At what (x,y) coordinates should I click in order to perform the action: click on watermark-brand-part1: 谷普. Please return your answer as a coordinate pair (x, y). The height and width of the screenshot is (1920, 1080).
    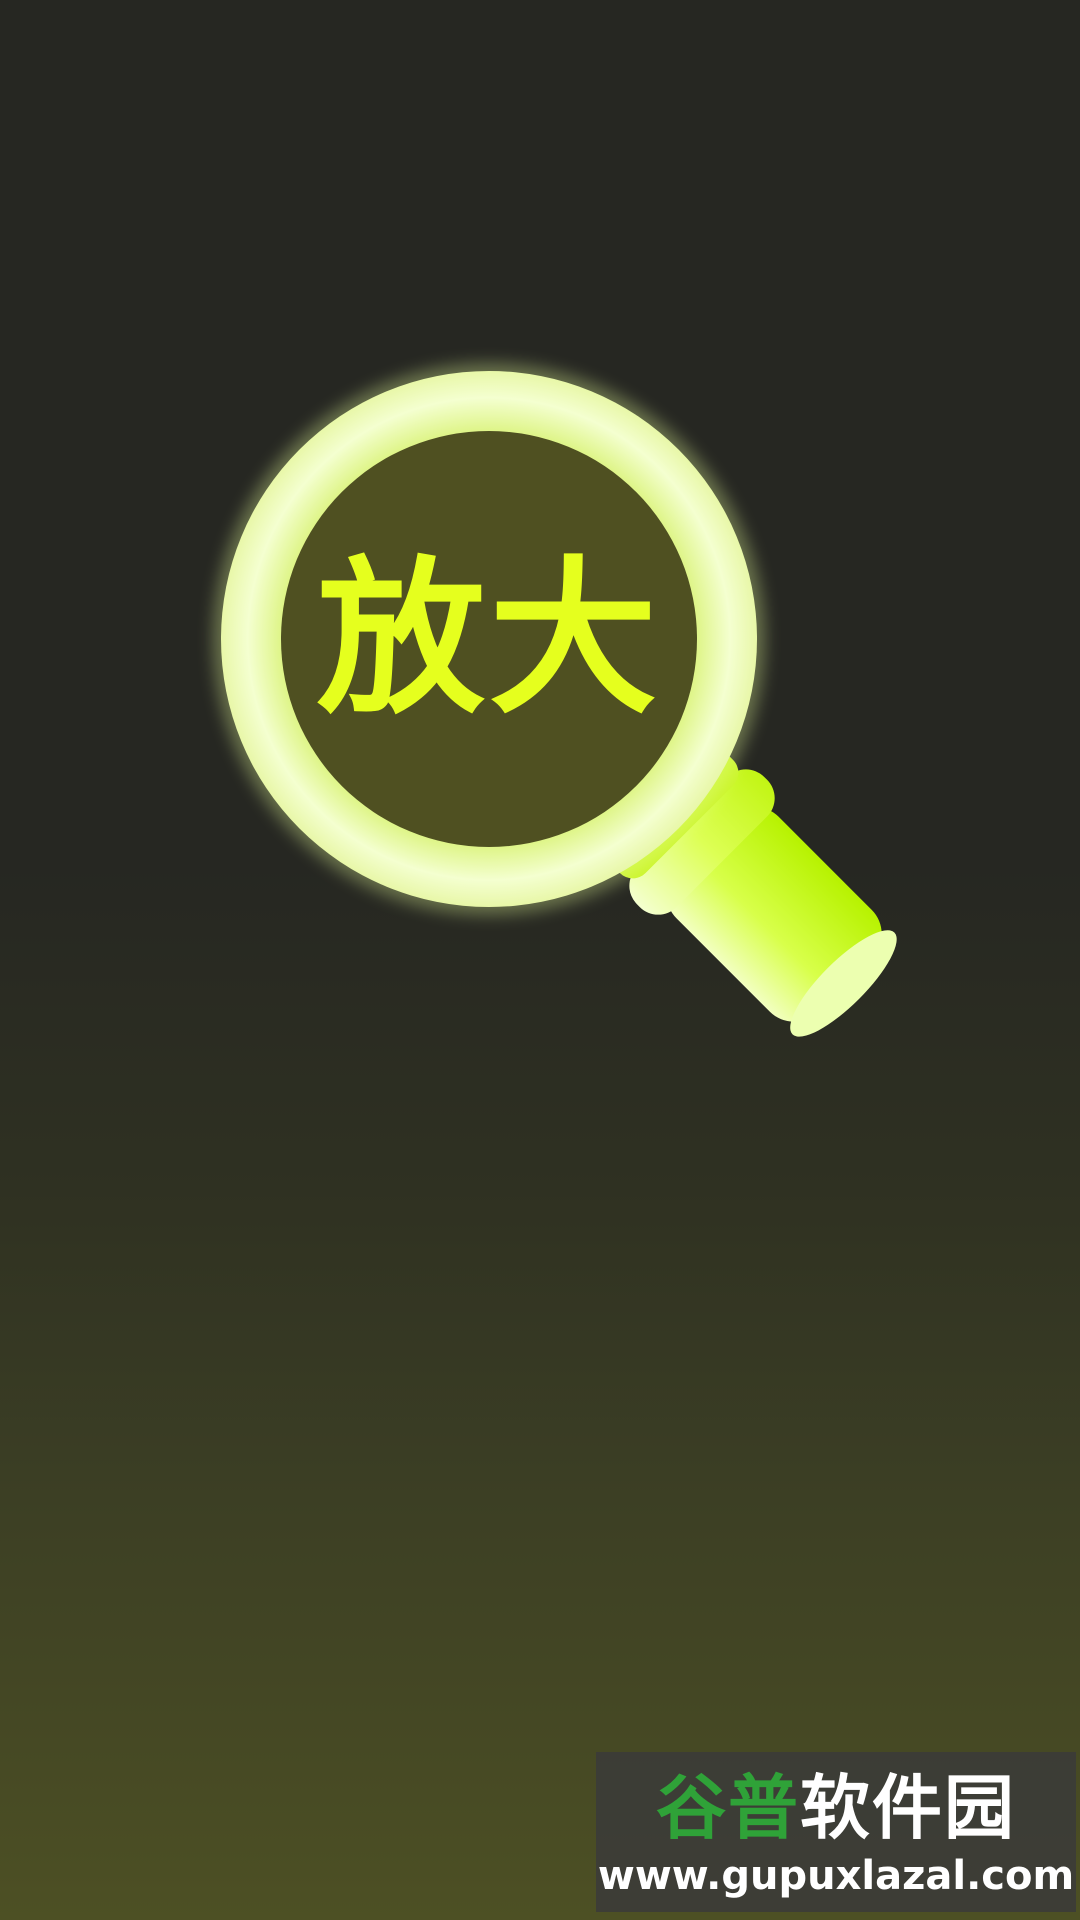
    Looking at the image, I should click on (728, 1807).